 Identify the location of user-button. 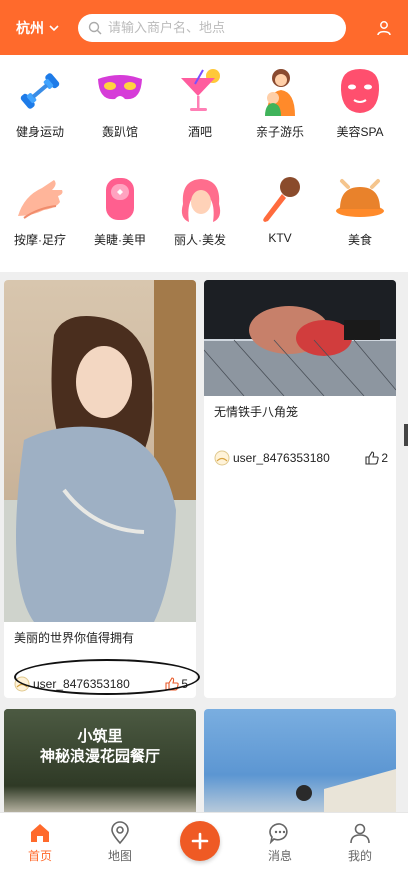
(384, 28).